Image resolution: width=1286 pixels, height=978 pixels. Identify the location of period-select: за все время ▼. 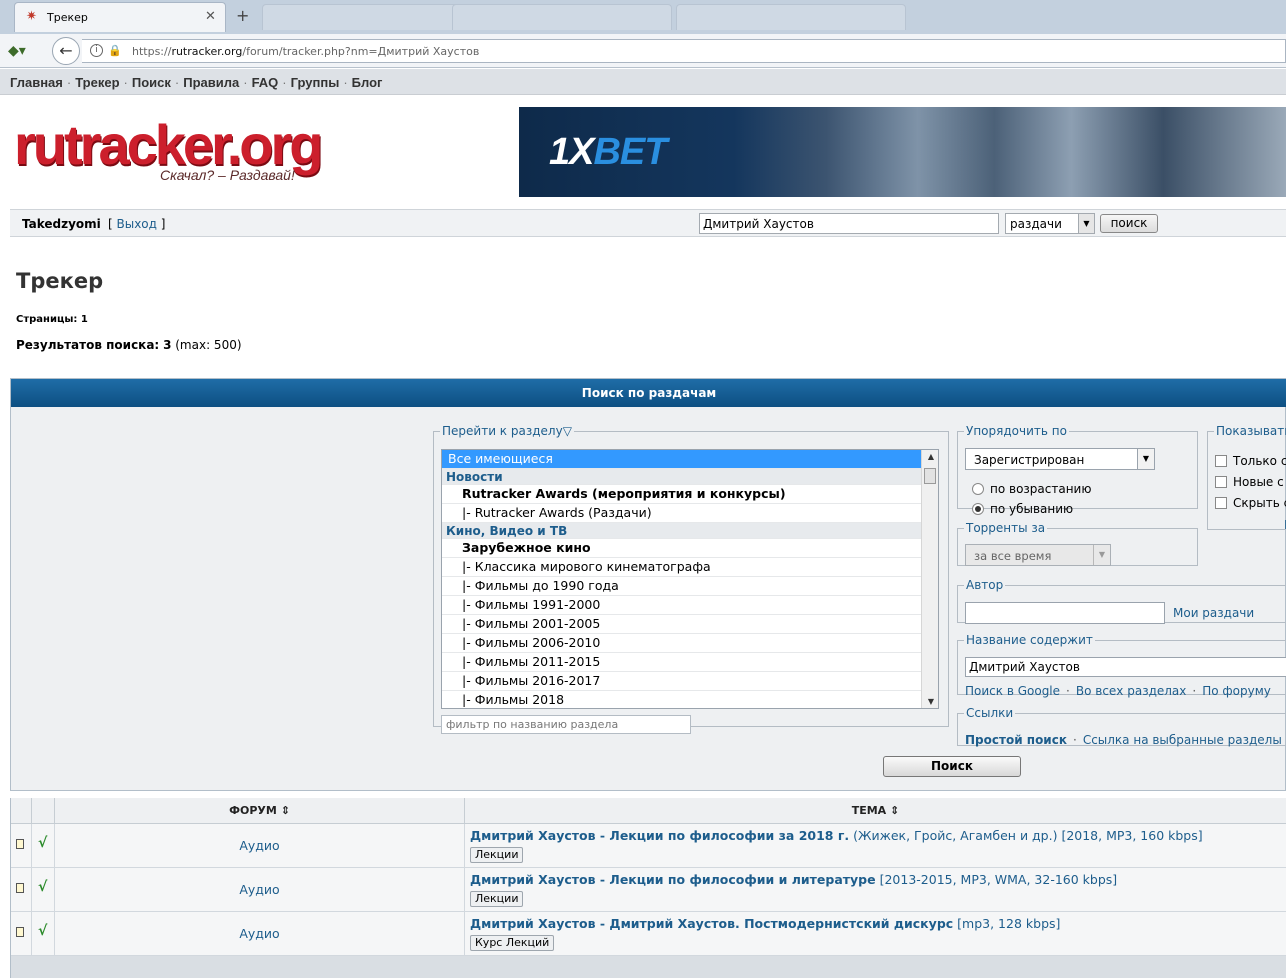
(1038, 555).